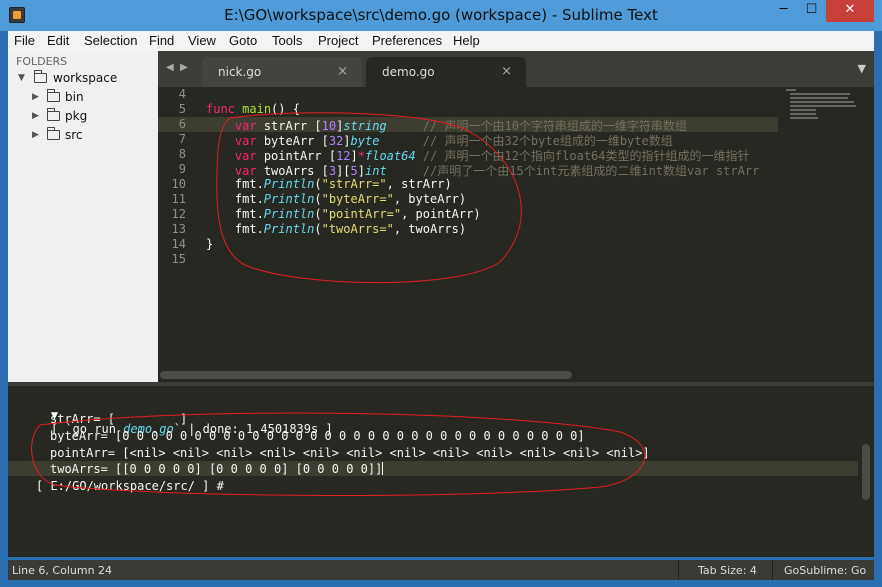 Image resolution: width=882 pixels, height=587 pixels. What do you see at coordinates (202, 40) in the screenshot?
I see `menu-view: View` at bounding box center [202, 40].